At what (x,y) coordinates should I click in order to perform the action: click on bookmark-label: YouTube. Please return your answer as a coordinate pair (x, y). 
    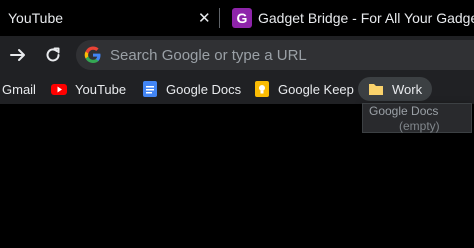
    Looking at the image, I should click on (101, 89).